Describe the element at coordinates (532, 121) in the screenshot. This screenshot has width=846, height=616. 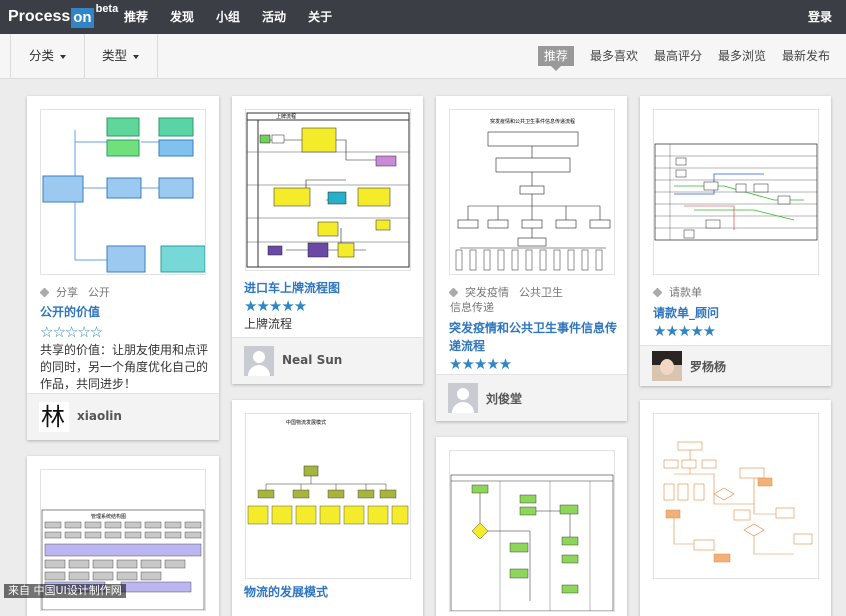
I see `thumb-title: 突发疫情和公共卫生事件信息传递流程` at that location.